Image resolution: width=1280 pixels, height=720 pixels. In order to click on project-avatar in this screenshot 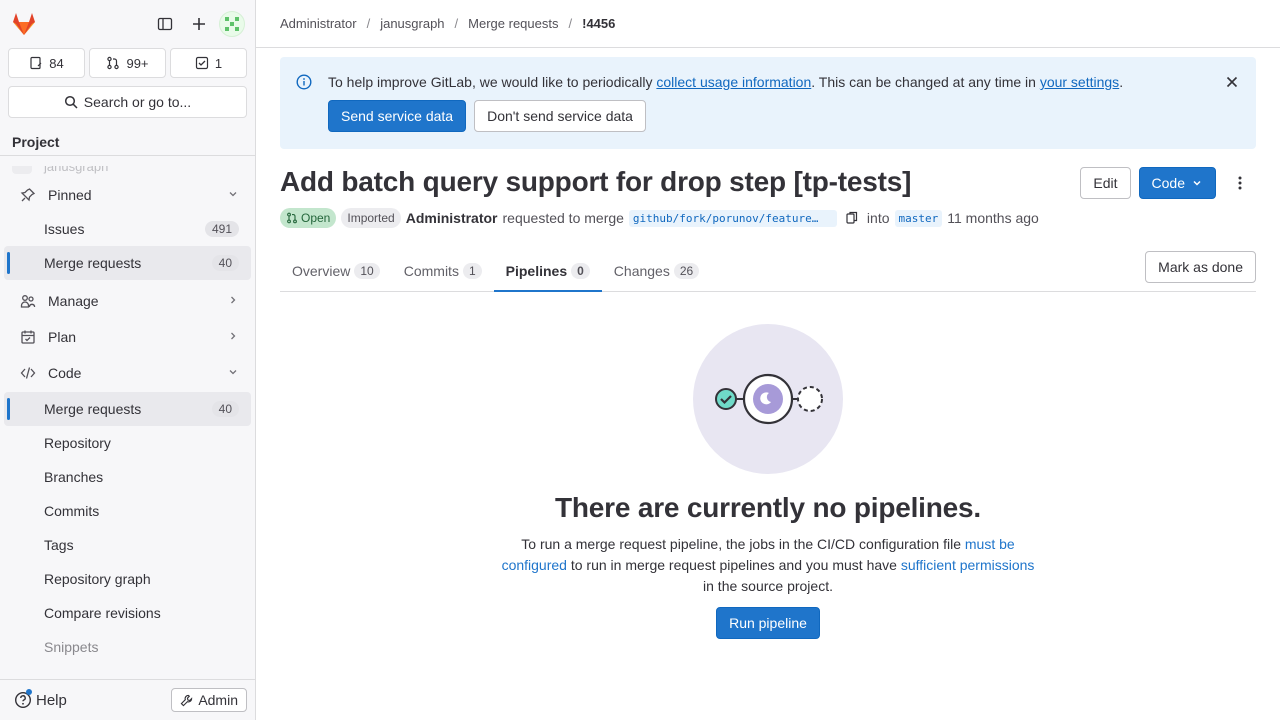, I will do `click(22, 170)`.